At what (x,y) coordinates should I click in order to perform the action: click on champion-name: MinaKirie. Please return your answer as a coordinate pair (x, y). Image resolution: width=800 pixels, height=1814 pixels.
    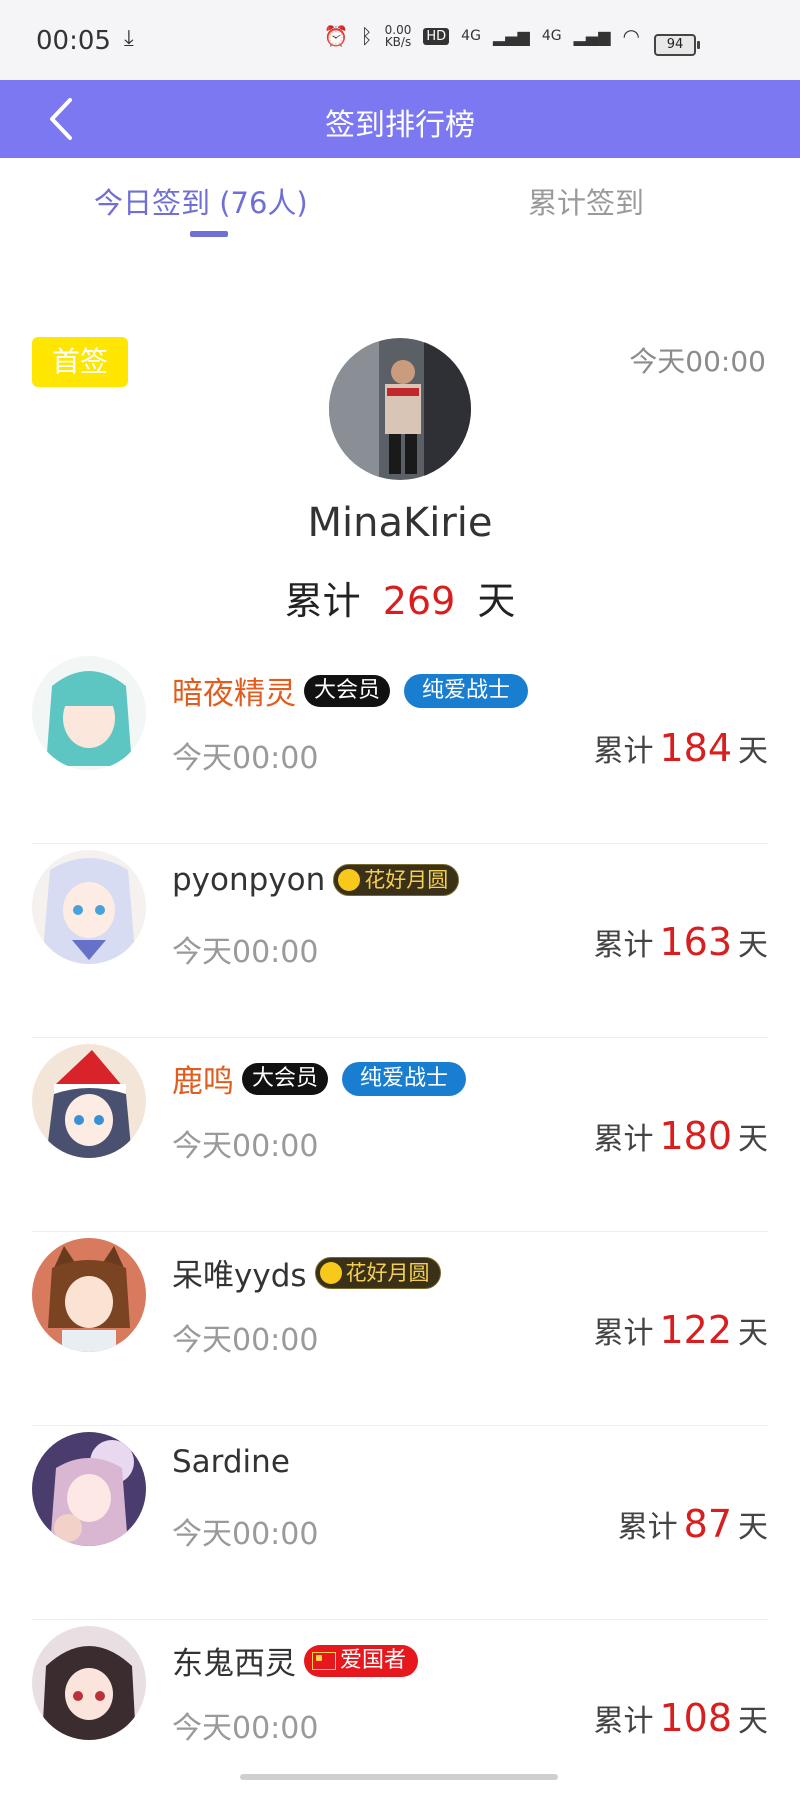
    Looking at the image, I should click on (400, 523).